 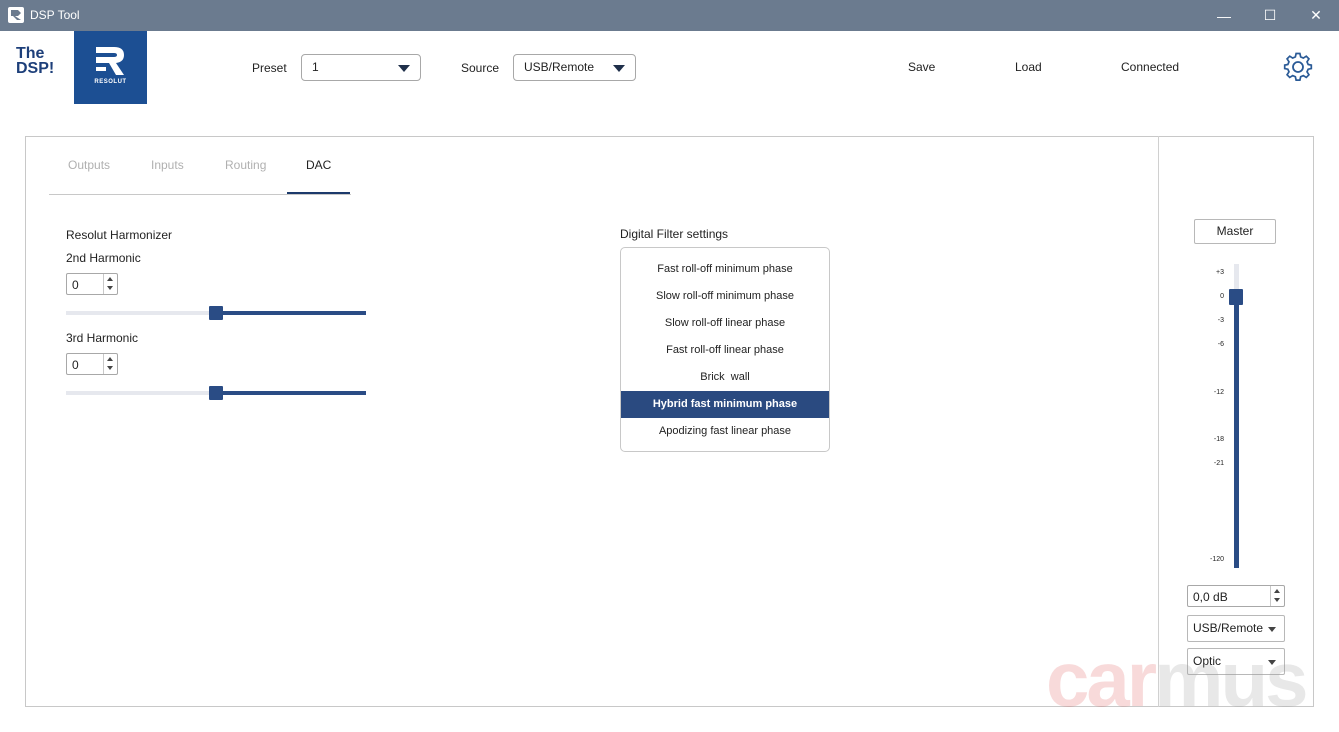 What do you see at coordinates (1220, 320) in the screenshot?
I see `scale-label: -3` at bounding box center [1220, 320].